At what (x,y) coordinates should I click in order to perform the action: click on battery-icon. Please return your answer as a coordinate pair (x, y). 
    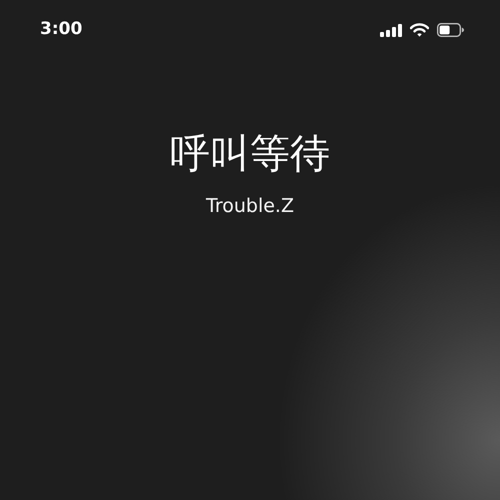
    Looking at the image, I should click on (450, 30).